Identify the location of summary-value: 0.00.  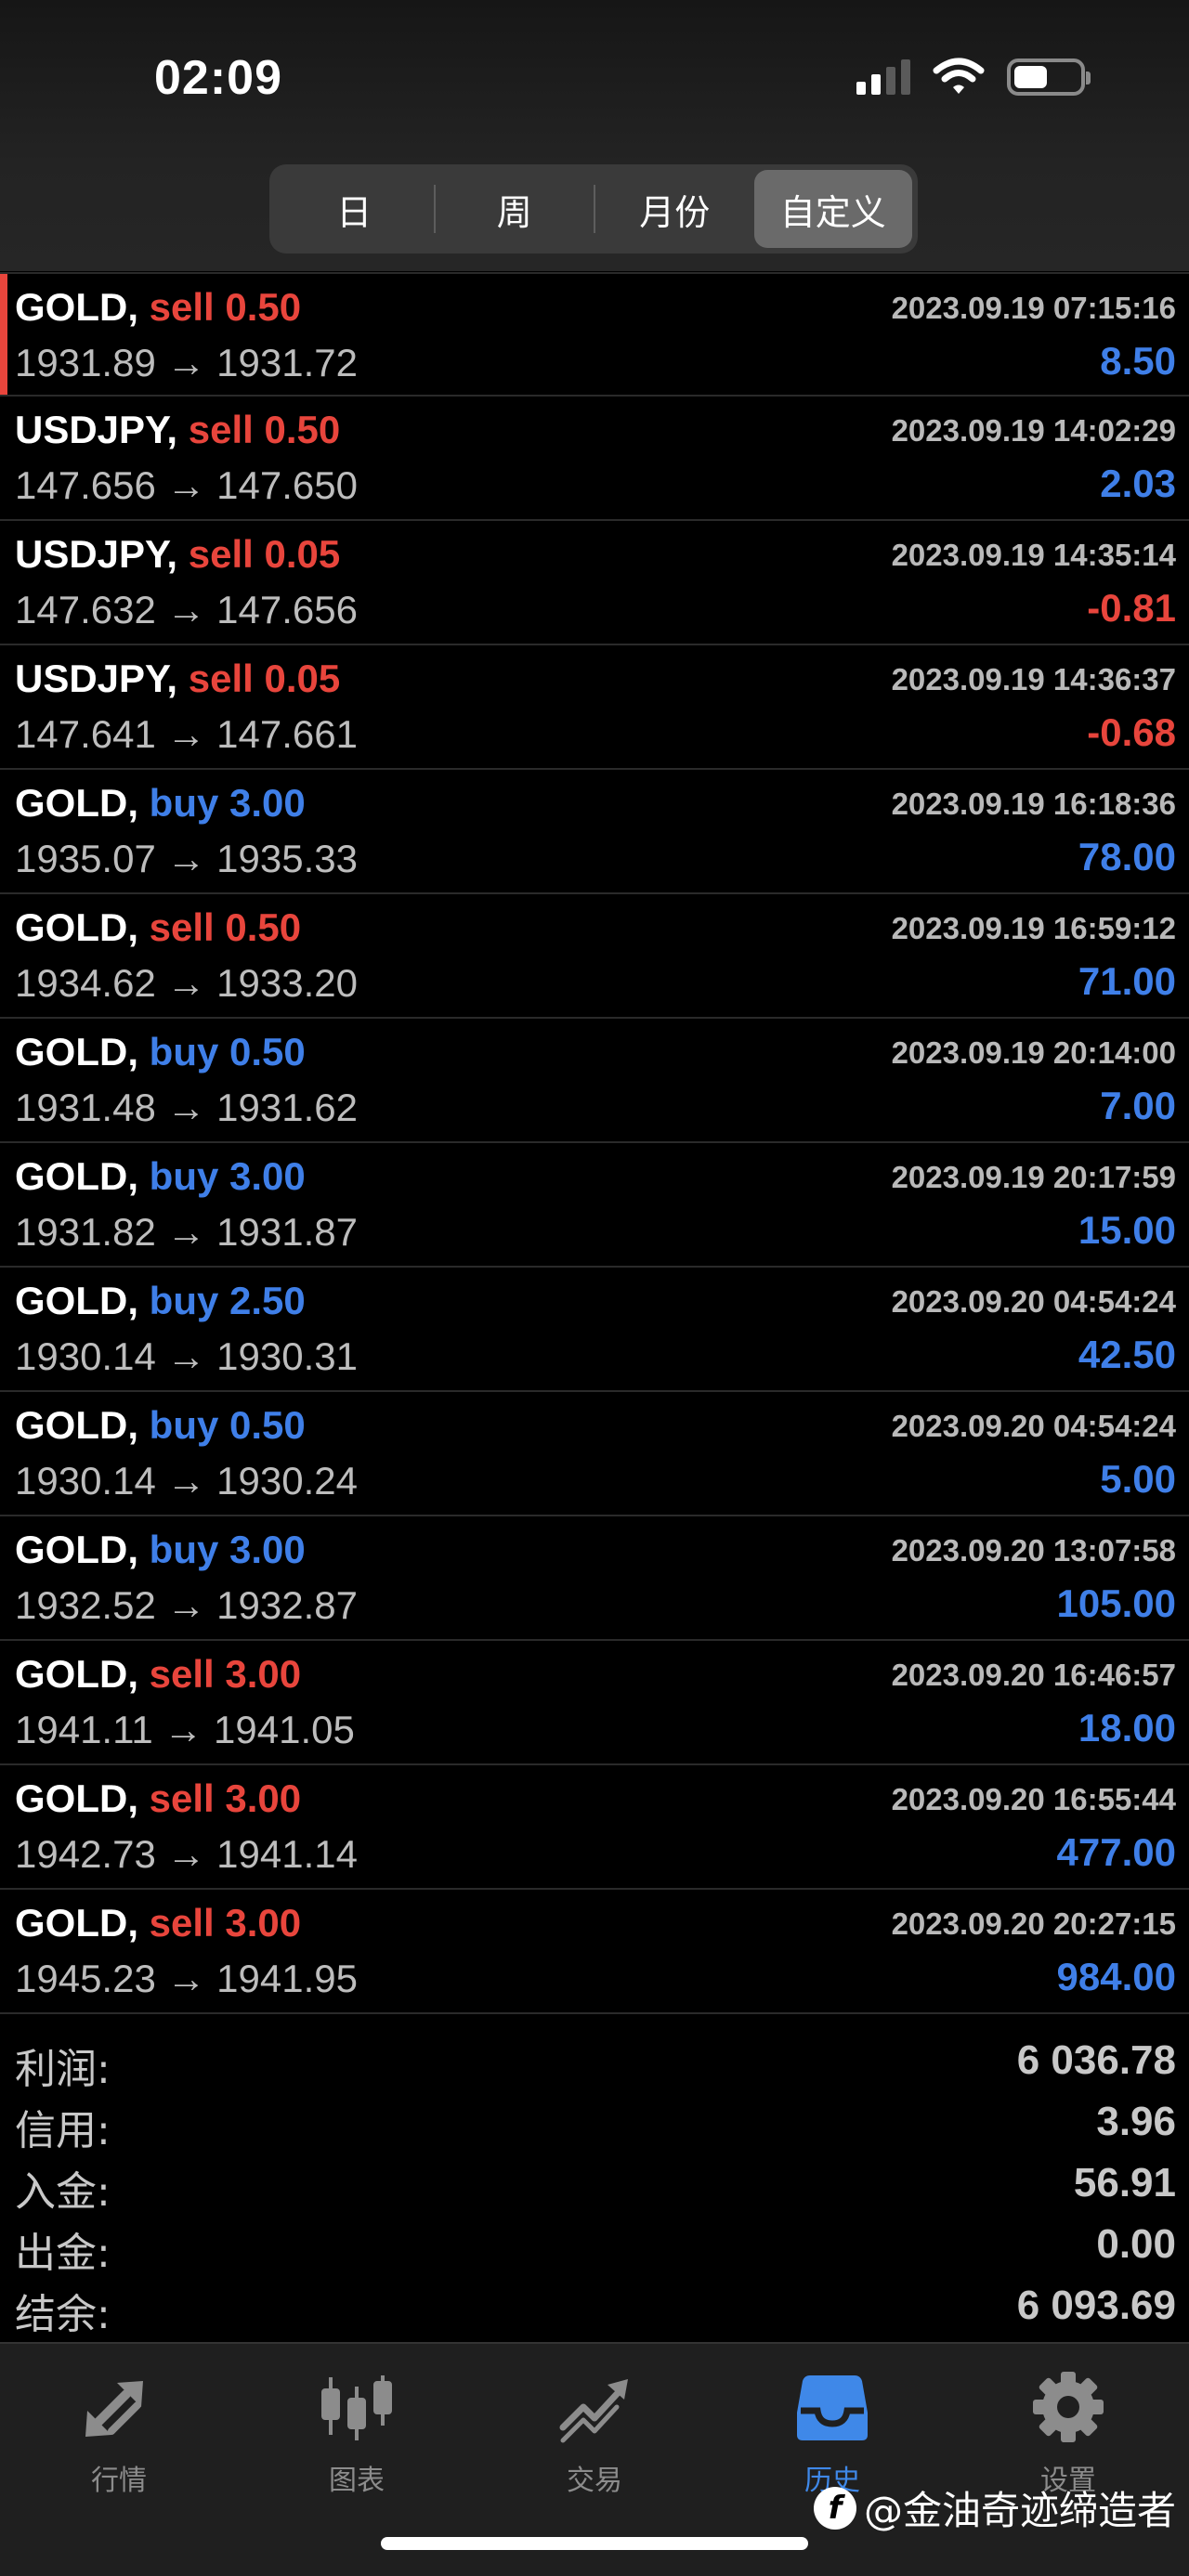
(1136, 2244).